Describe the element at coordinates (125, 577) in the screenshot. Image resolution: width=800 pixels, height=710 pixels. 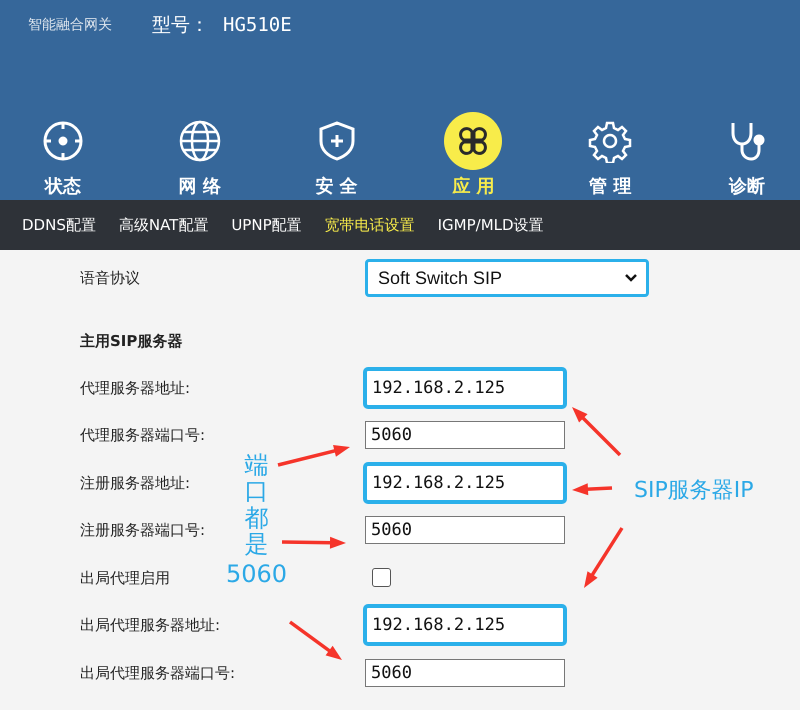
I see `field-label: 出局代理启用` at that location.